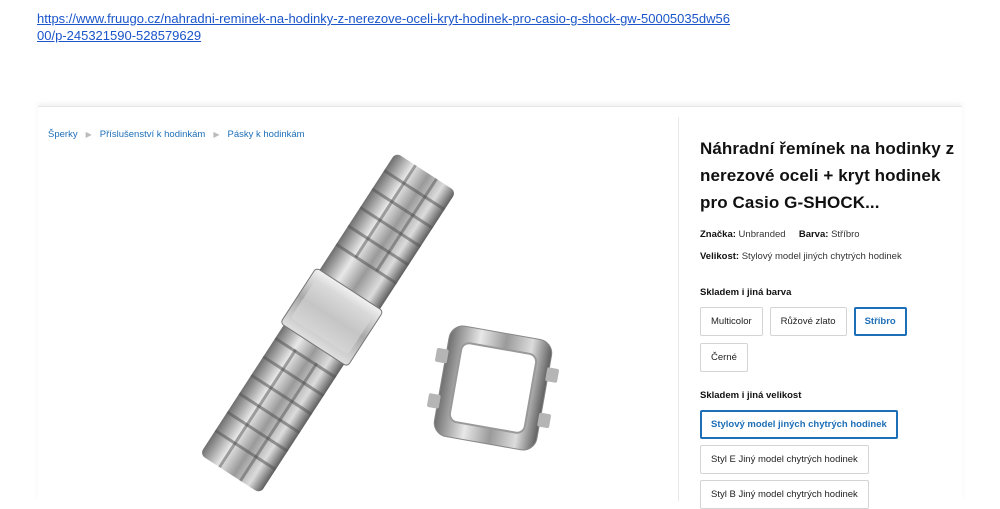  I want to click on column-divider, so click(678, 309).